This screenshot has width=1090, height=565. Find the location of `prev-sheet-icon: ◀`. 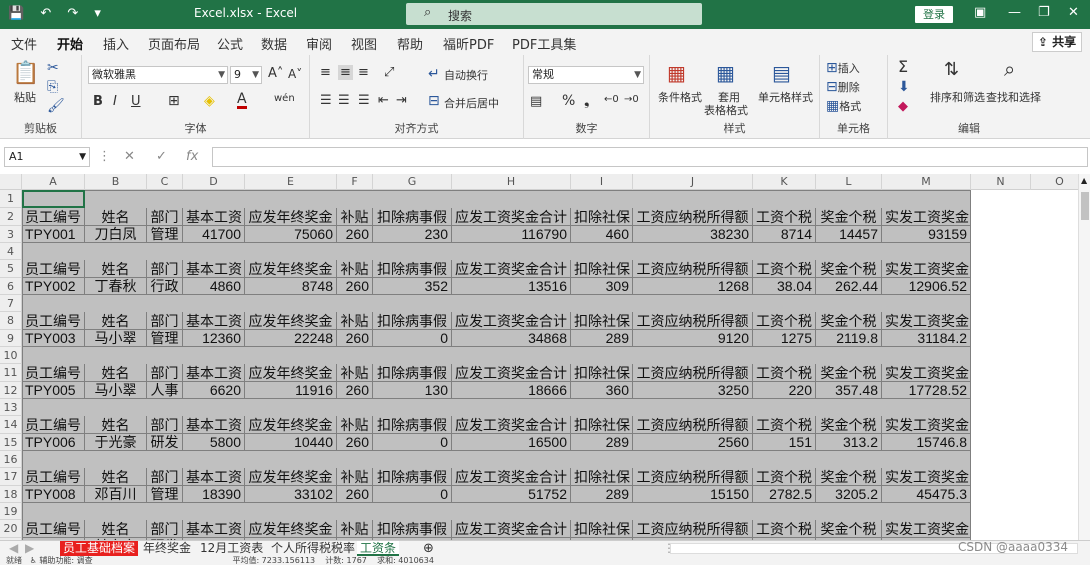

prev-sheet-icon: ◀ is located at coordinates (13, 548).